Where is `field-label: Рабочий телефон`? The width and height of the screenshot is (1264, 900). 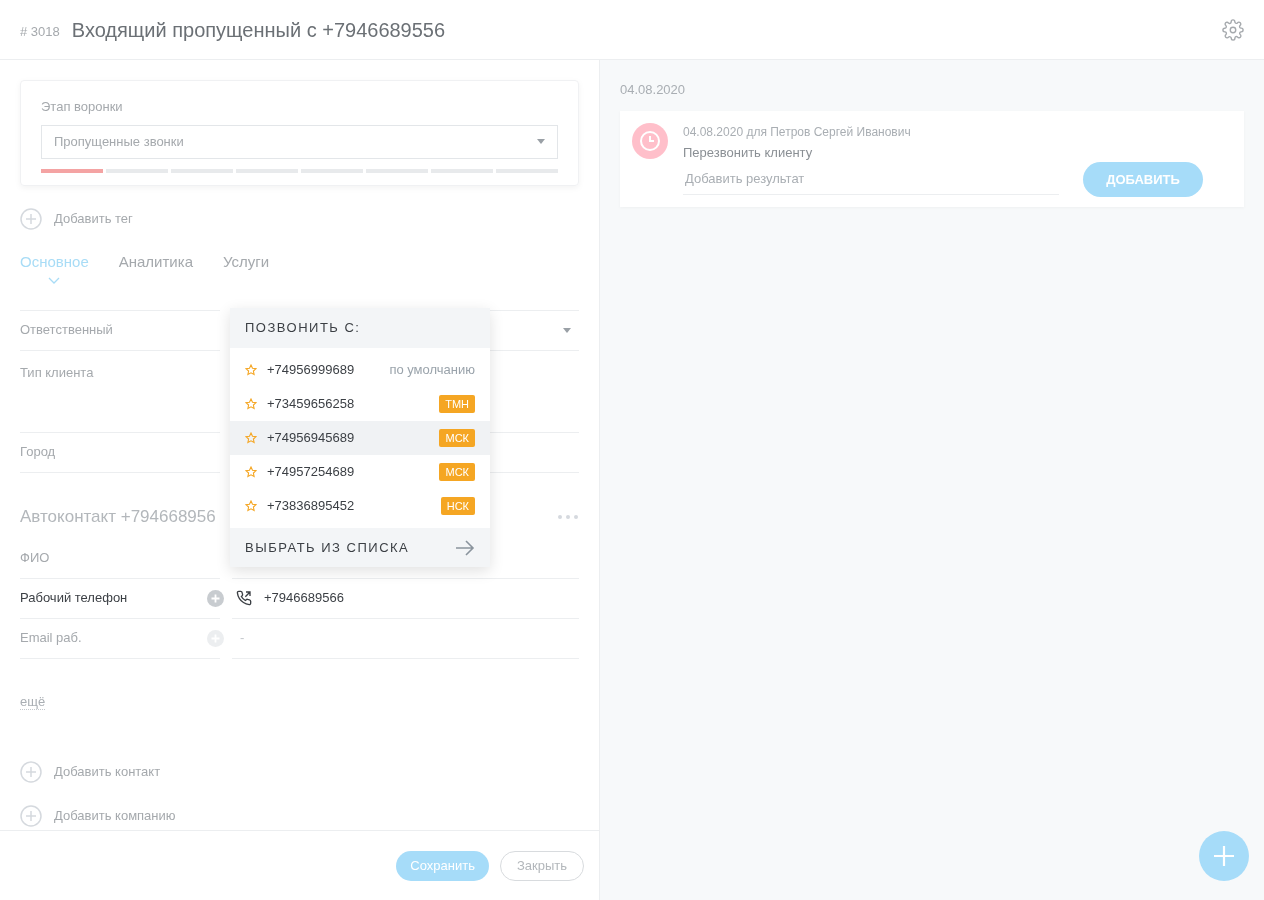
field-label: Рабочий телефон is located at coordinates (74, 598).